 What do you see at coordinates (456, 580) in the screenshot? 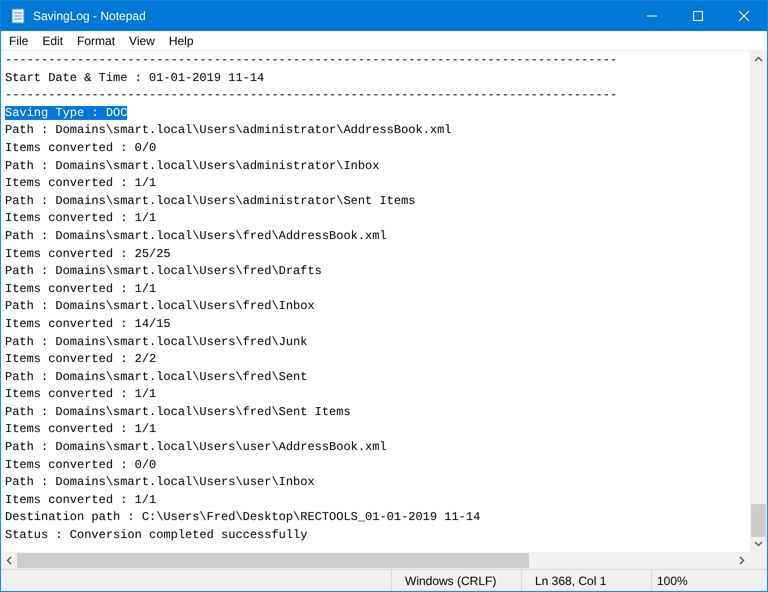
I see `line-ending-label: Windows (CRLF)` at bounding box center [456, 580].